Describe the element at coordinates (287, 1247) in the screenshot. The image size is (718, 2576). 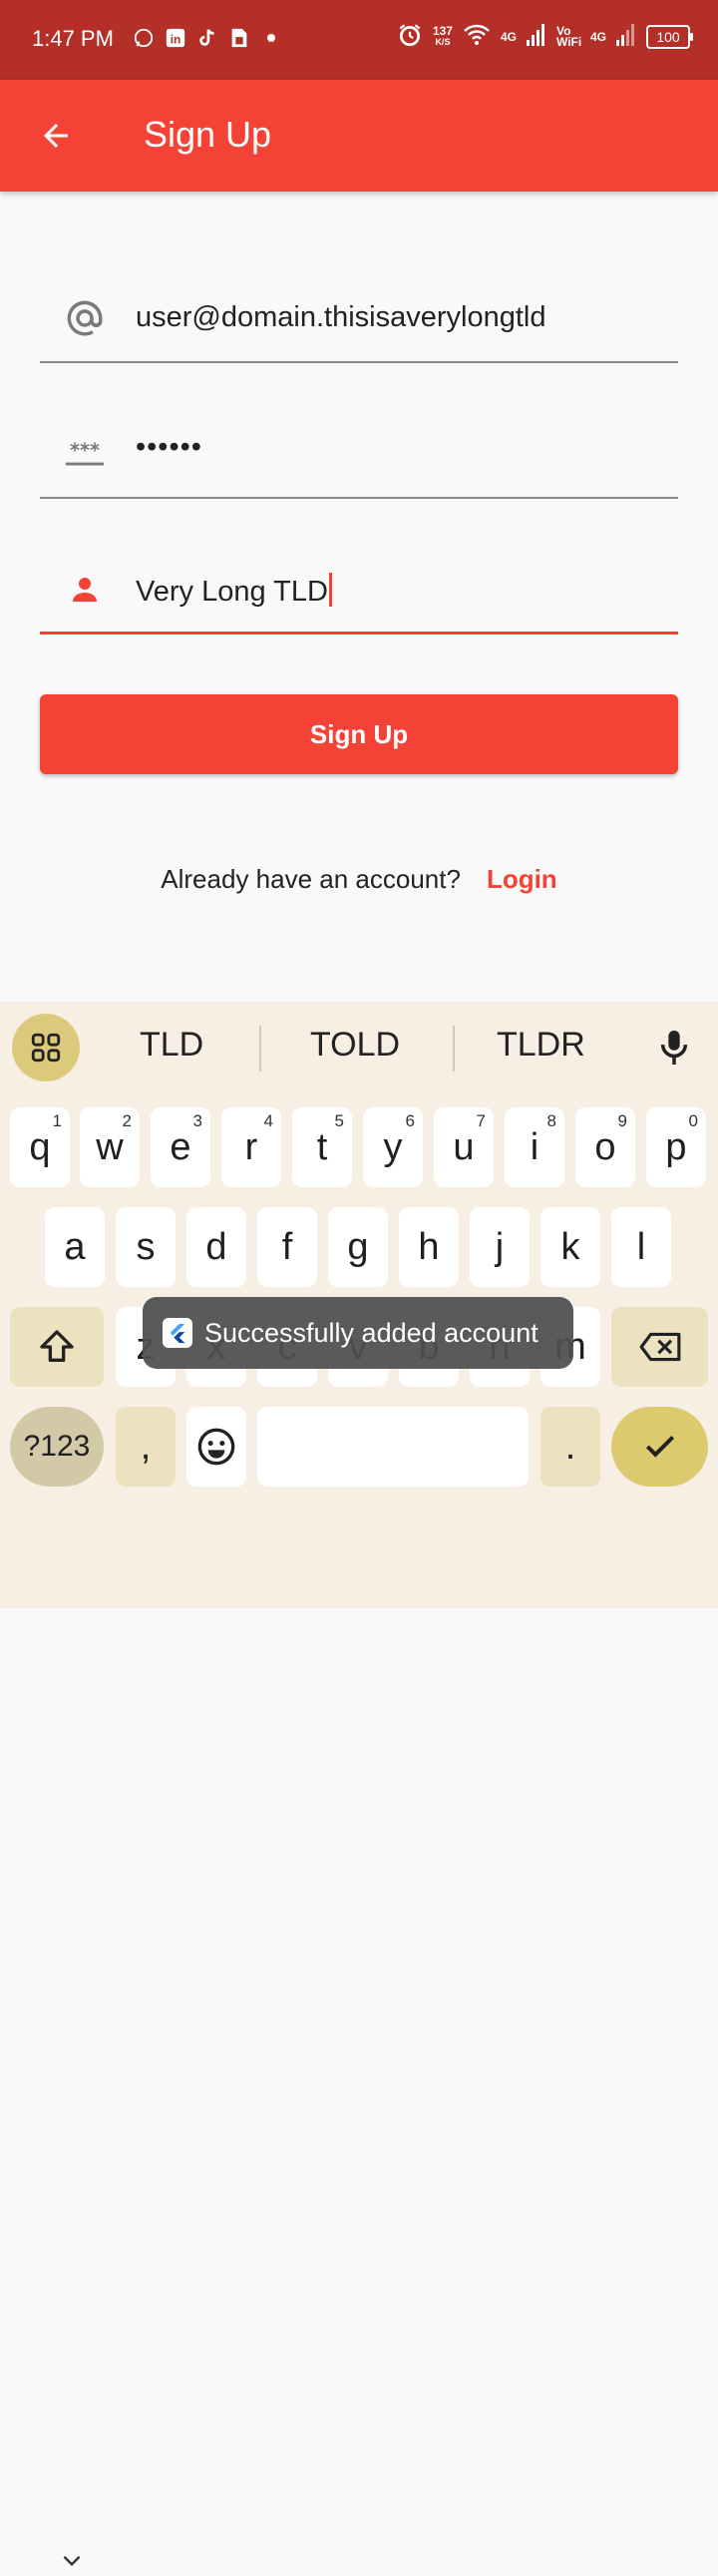
I see `key-f: f` at that location.